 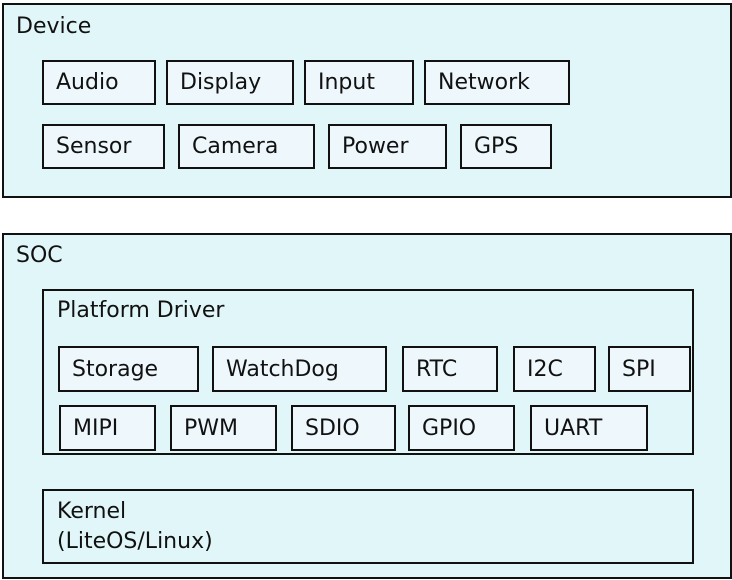 I want to click on driver-uart: UART, so click(x=589, y=428).